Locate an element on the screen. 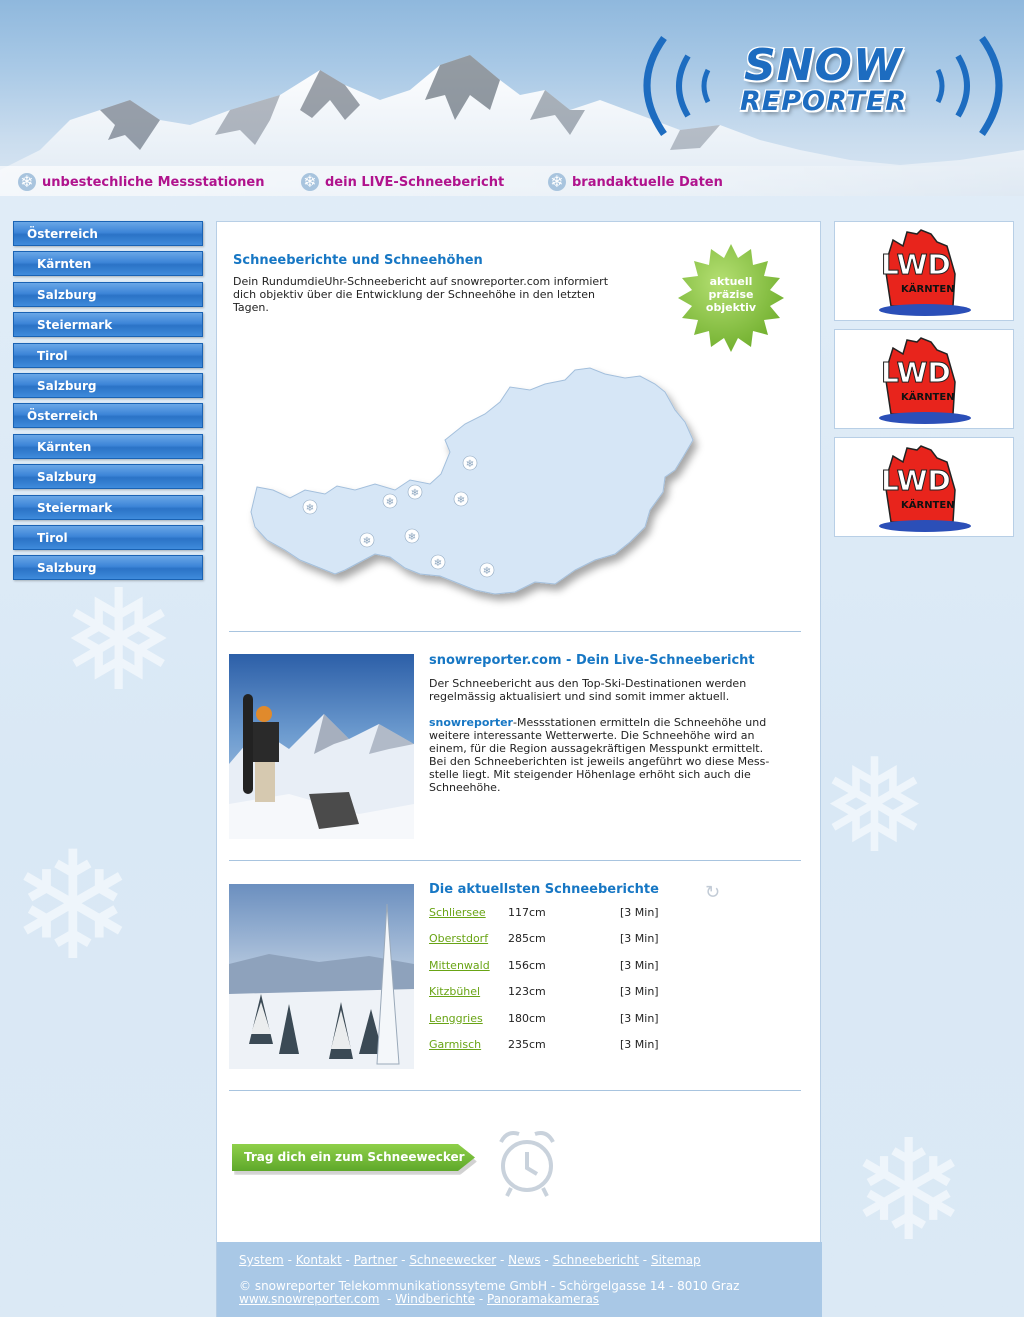  footer-link-sitemap: Sitemap is located at coordinates (676, 1260).